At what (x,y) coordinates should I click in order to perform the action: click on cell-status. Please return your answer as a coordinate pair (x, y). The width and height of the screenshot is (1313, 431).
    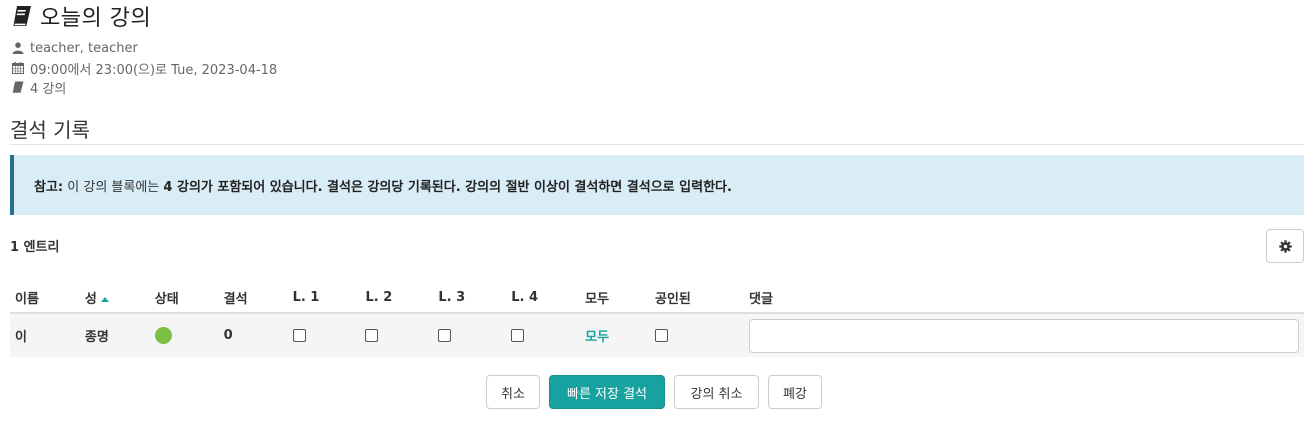
    Looking at the image, I should click on (184, 335).